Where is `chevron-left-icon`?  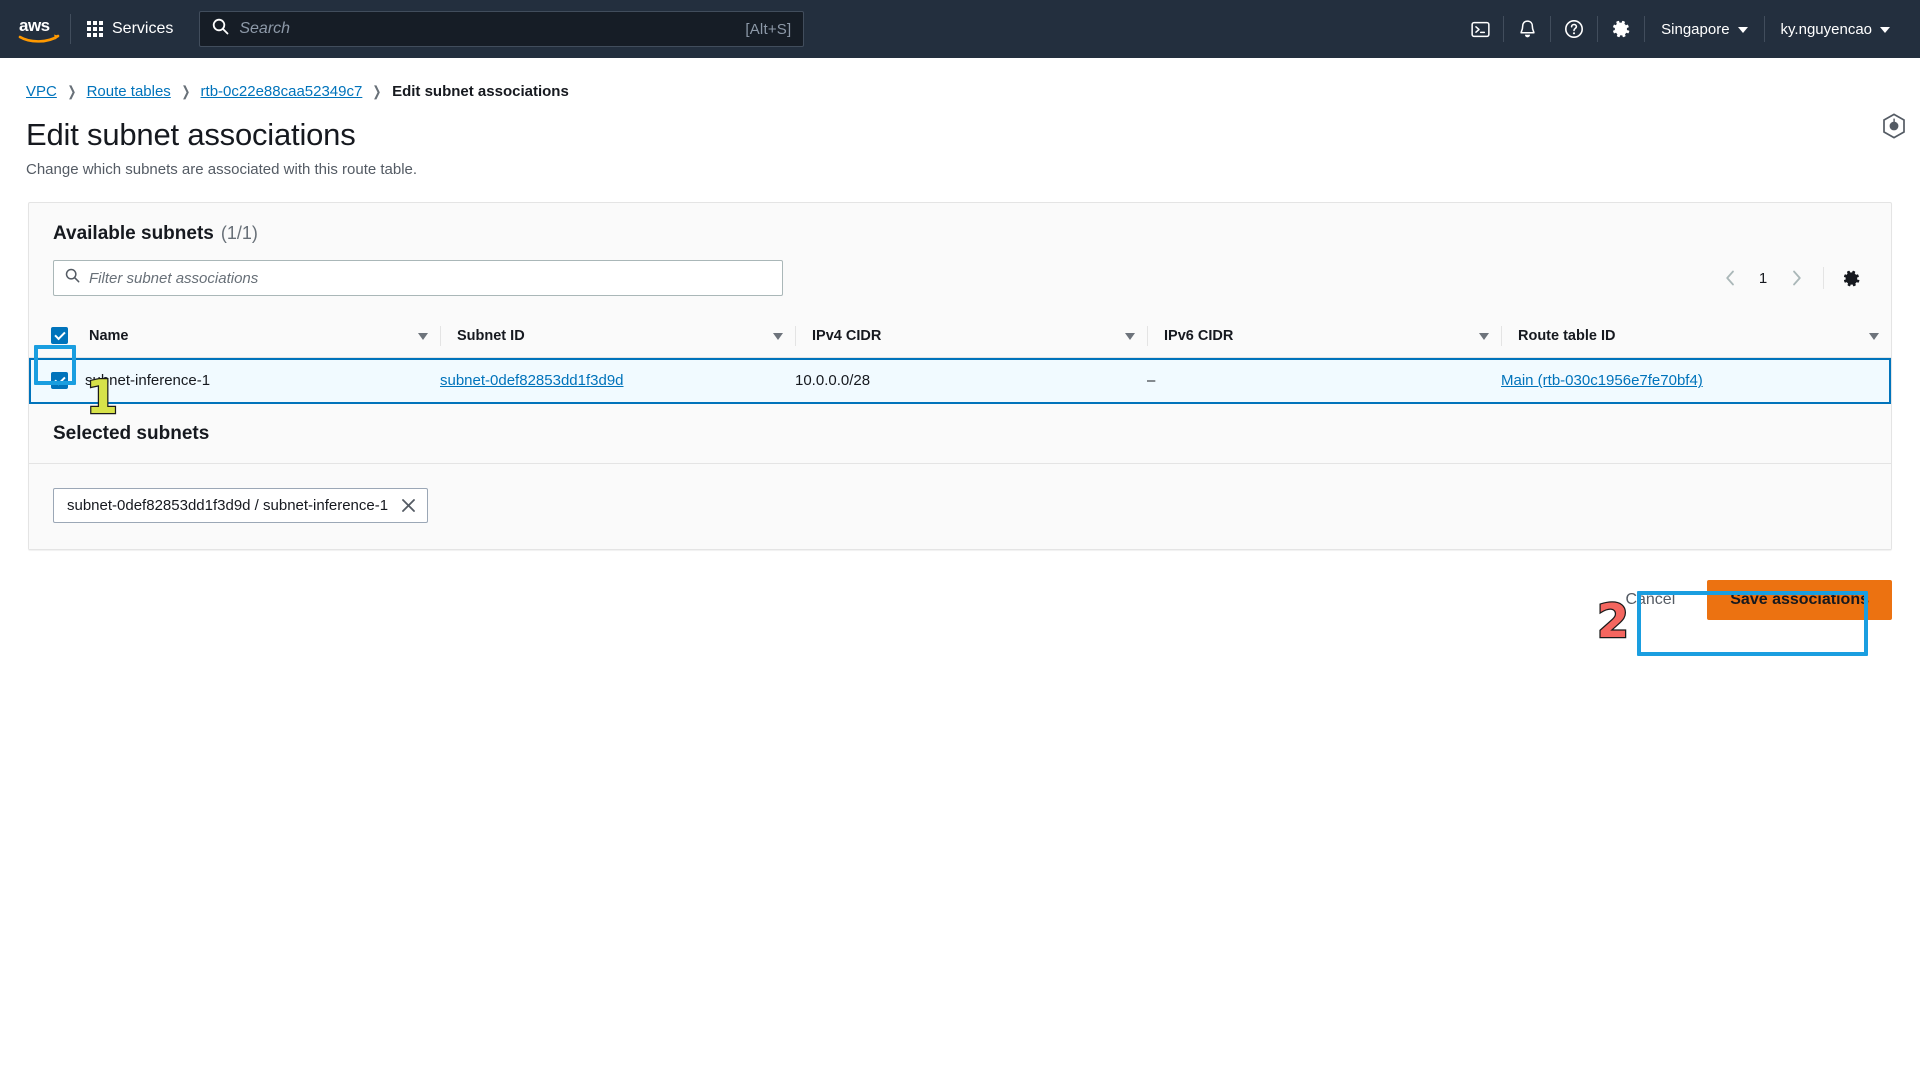 chevron-left-icon is located at coordinates (1730, 278).